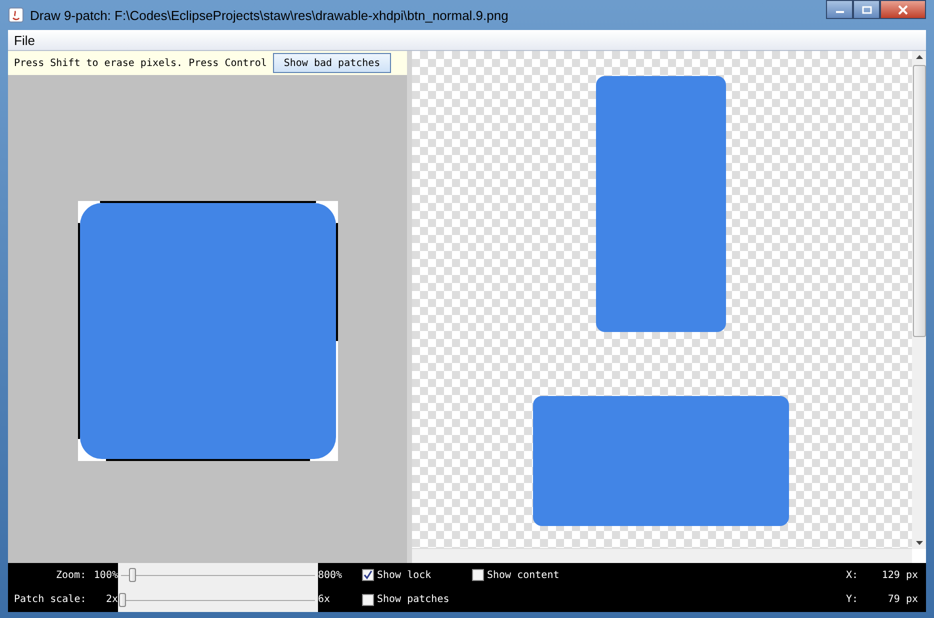  I want to click on arrow-down-icon, so click(919, 543).